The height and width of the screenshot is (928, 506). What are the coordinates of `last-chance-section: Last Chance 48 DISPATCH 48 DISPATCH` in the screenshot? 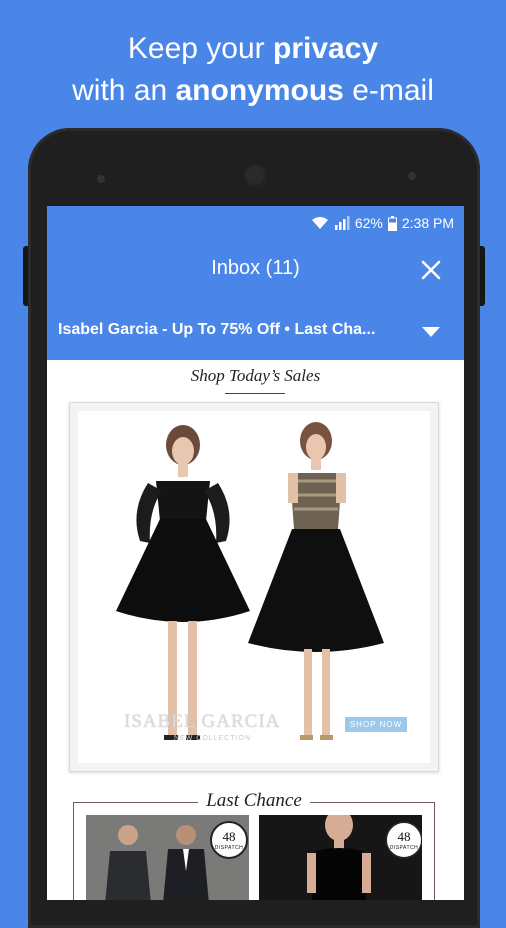 It's located at (254, 845).